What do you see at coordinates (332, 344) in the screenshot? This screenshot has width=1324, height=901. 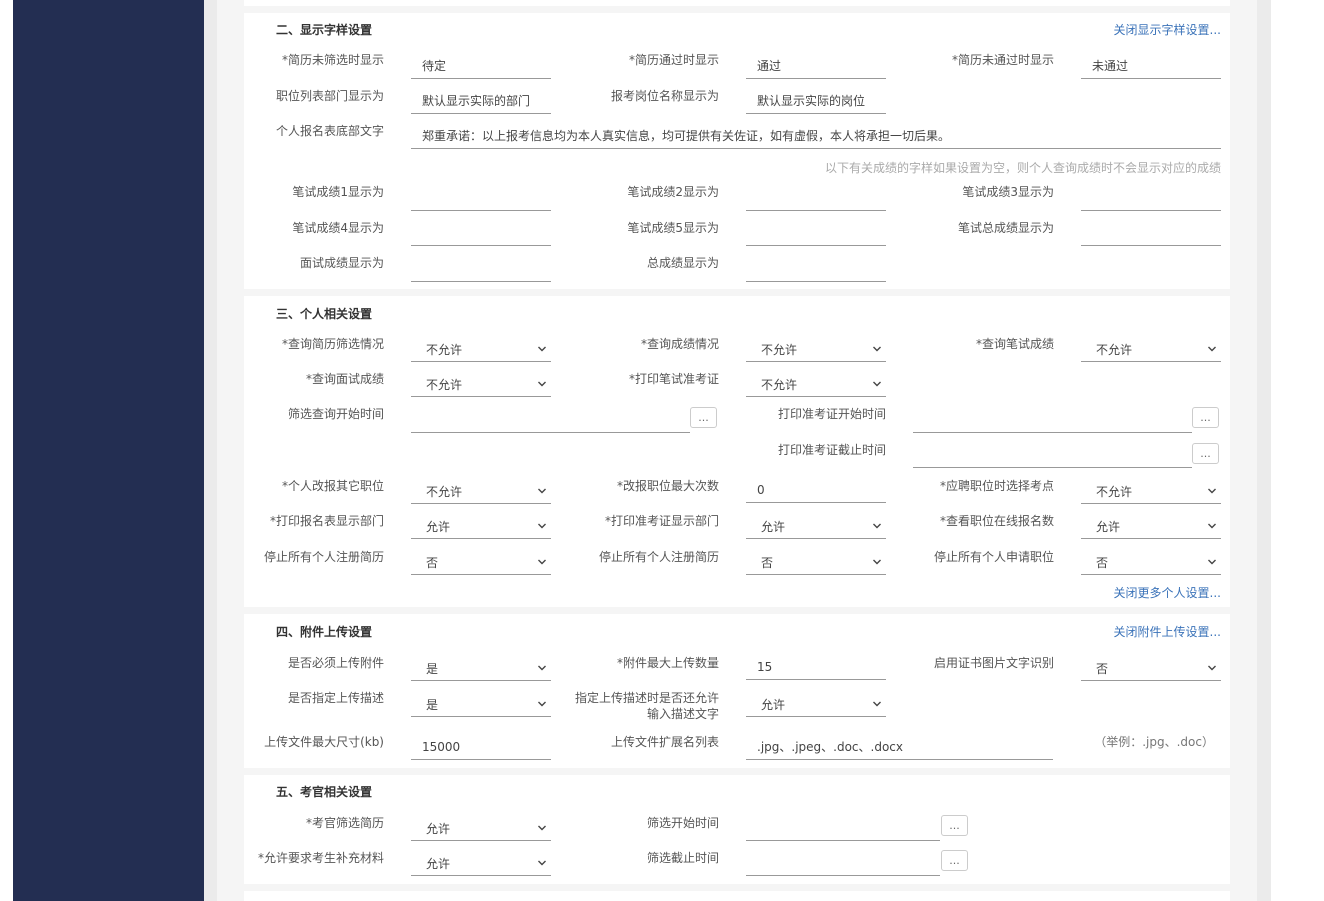 I see `label-query-resume: *查询简历筛选情况` at bounding box center [332, 344].